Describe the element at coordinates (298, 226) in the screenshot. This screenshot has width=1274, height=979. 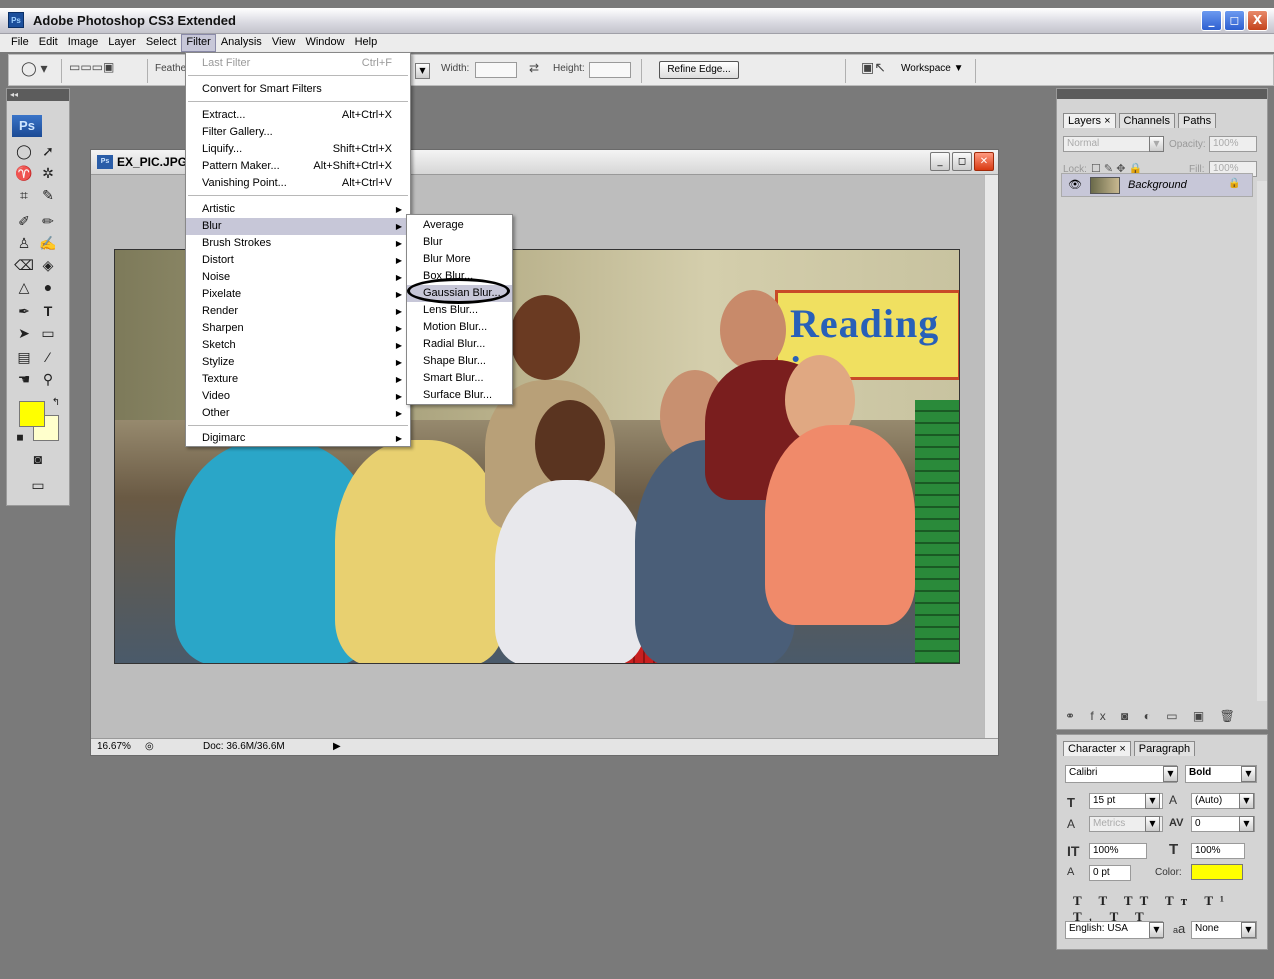
I see `filter-submenu-item-blur: Blur ▶` at that location.